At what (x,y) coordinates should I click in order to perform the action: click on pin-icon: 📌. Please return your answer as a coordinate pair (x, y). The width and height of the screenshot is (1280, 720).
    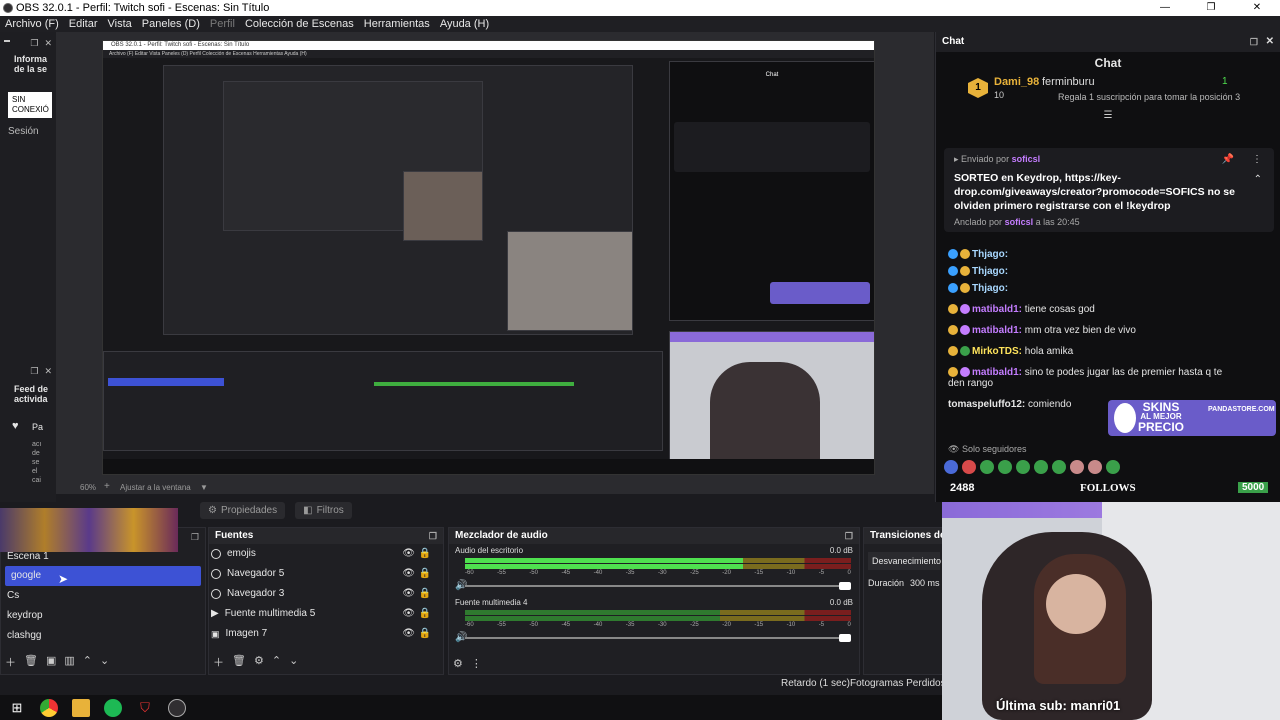
    Looking at the image, I should click on (1228, 159).